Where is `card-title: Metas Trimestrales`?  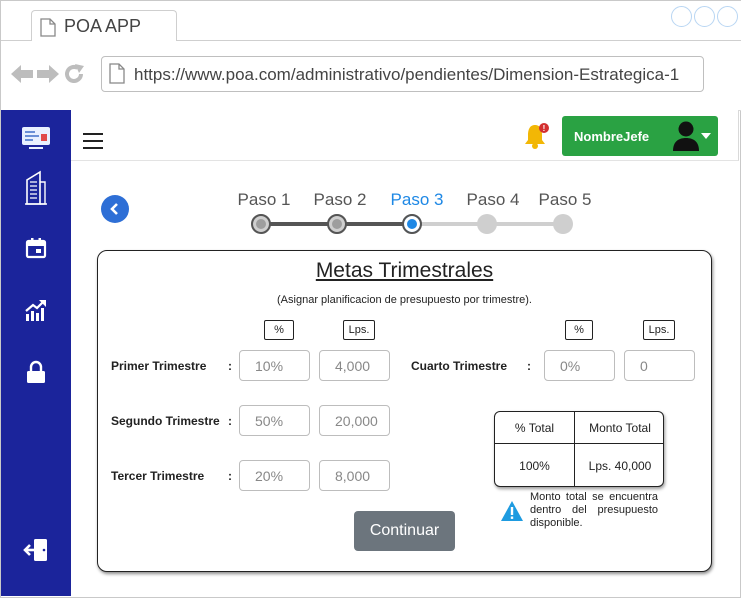 card-title: Metas Trimestrales is located at coordinates (404, 270).